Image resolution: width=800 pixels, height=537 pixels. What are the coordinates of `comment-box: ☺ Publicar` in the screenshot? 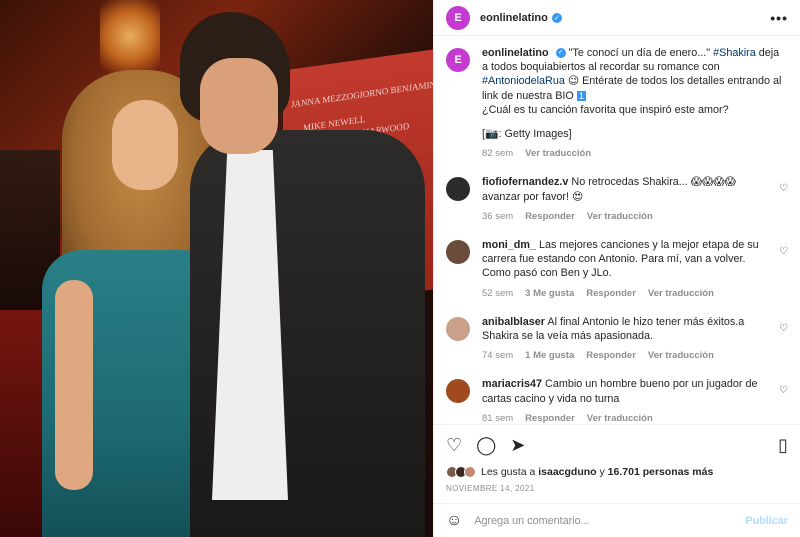 It's located at (617, 520).